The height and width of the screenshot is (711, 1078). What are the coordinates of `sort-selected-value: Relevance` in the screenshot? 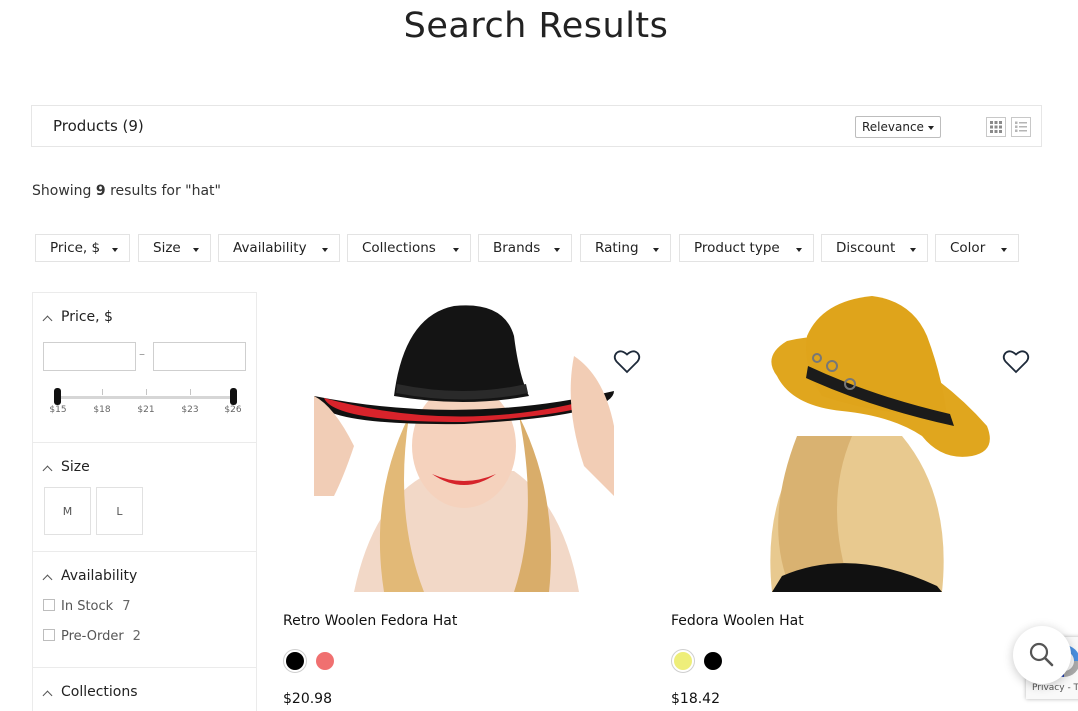 It's located at (893, 127).